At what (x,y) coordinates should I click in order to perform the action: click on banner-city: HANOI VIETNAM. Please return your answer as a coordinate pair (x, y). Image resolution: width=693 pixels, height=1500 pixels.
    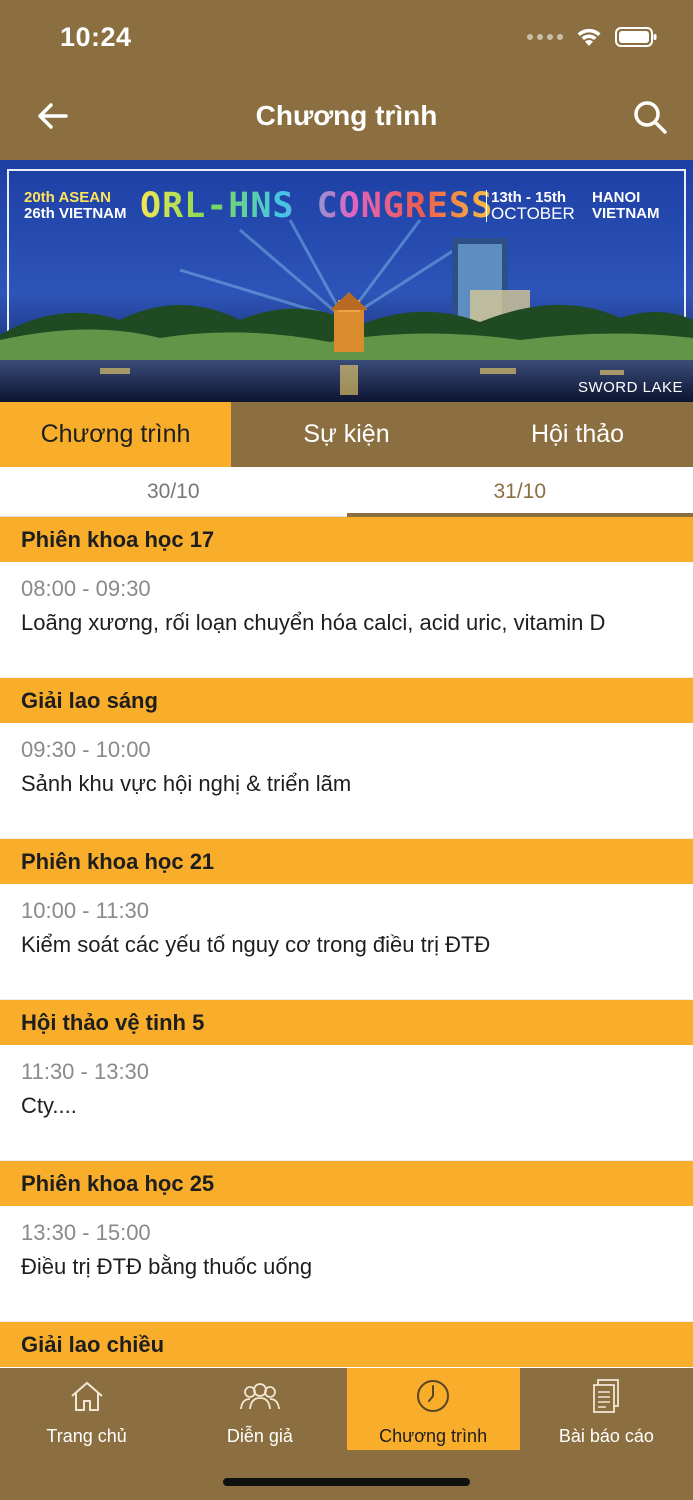
    Looking at the image, I should click on (626, 205).